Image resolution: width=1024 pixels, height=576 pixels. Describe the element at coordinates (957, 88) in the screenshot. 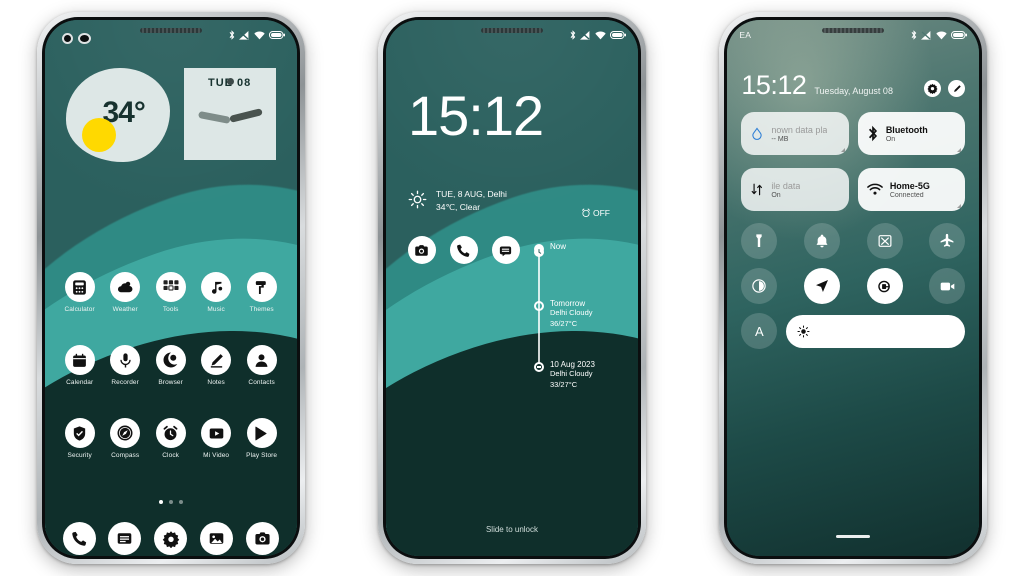

I see `edit-button` at that location.